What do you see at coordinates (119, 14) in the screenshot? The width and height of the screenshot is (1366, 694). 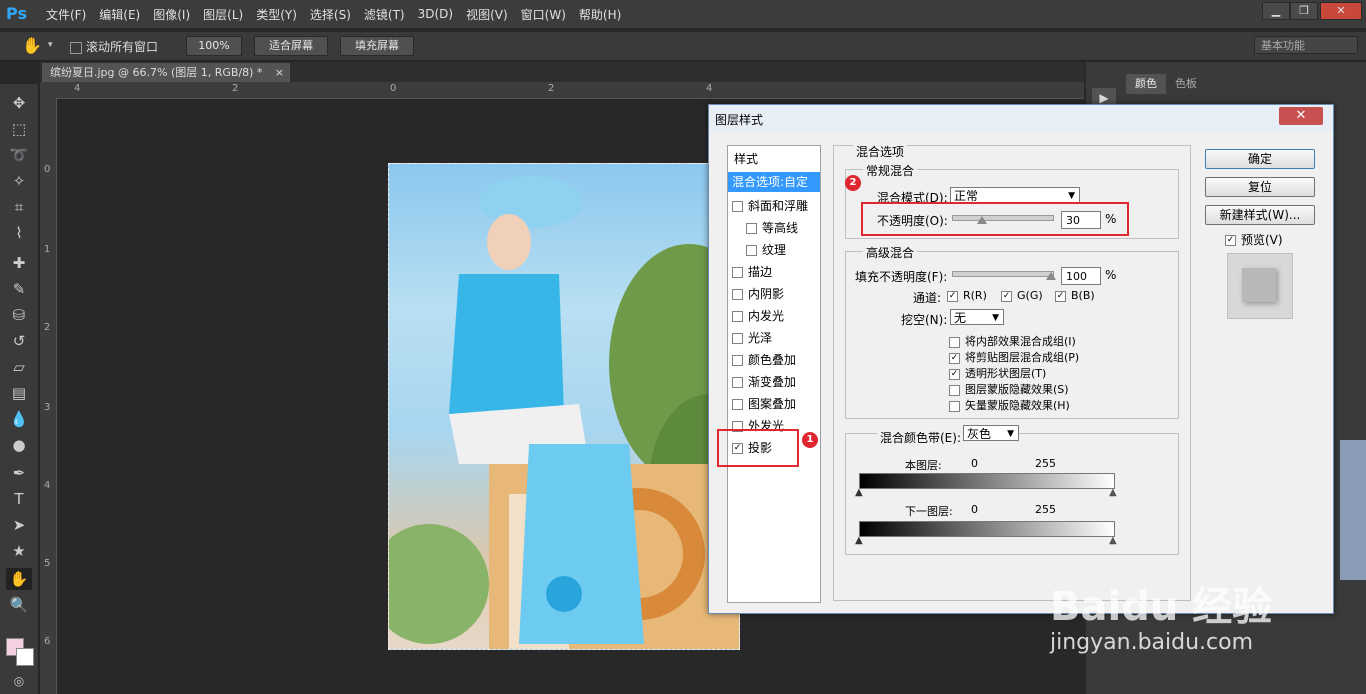 I see `menu-edit: 编辑(E)` at bounding box center [119, 14].